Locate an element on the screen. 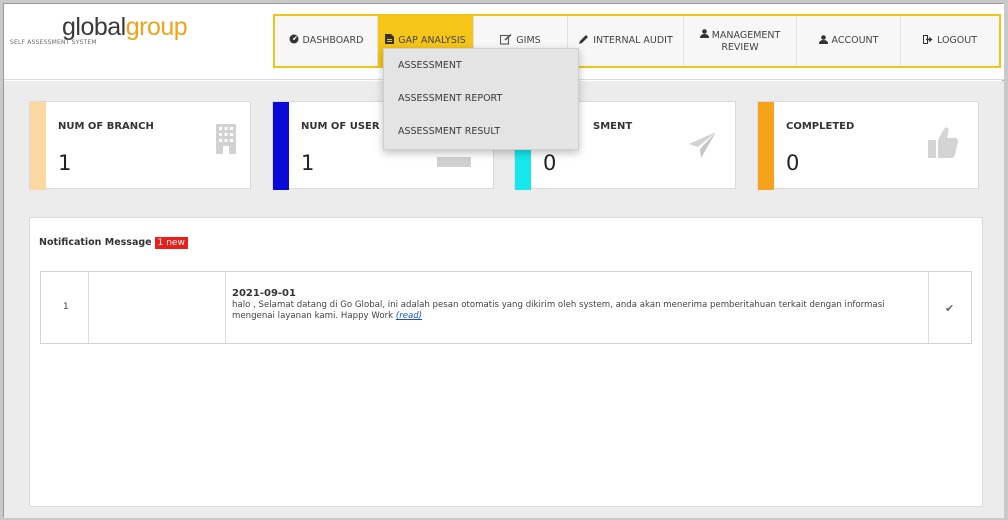 This screenshot has width=1008, height=520. nav-internal-audit: INTERNAL AUDIT is located at coordinates (626, 41).